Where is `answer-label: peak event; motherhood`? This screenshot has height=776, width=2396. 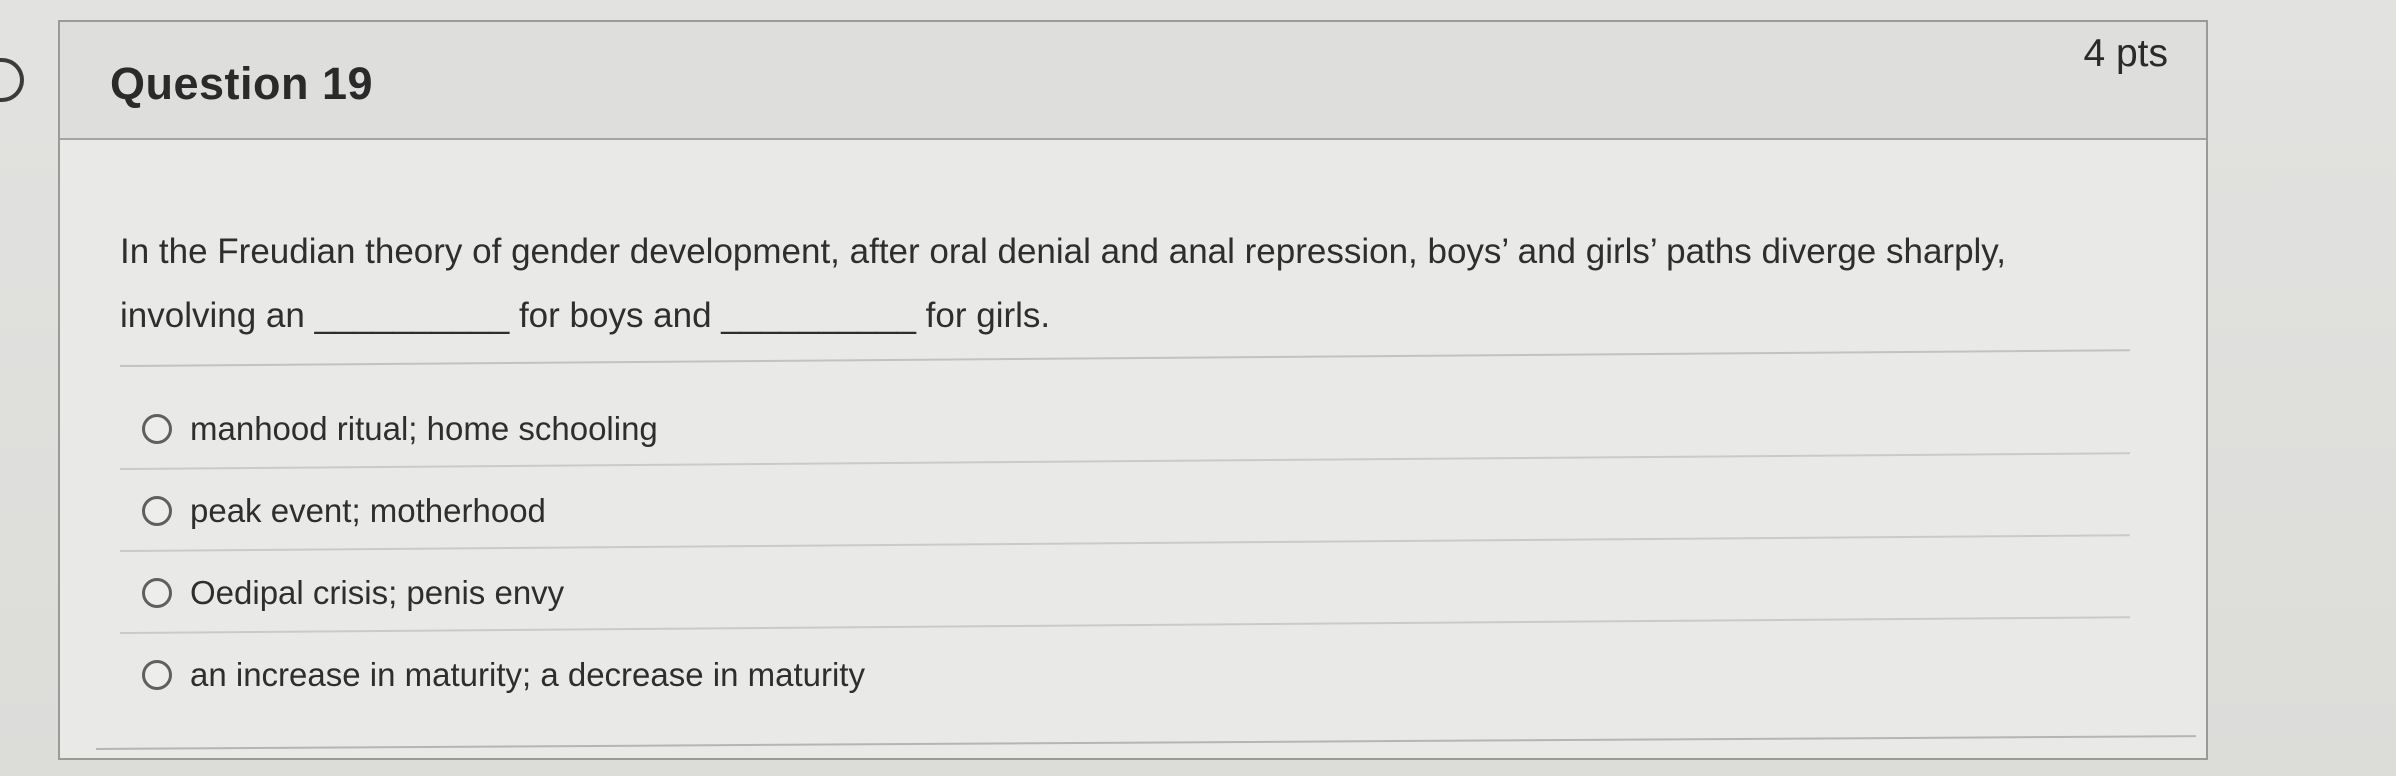
answer-label: peak event; motherhood is located at coordinates (368, 510).